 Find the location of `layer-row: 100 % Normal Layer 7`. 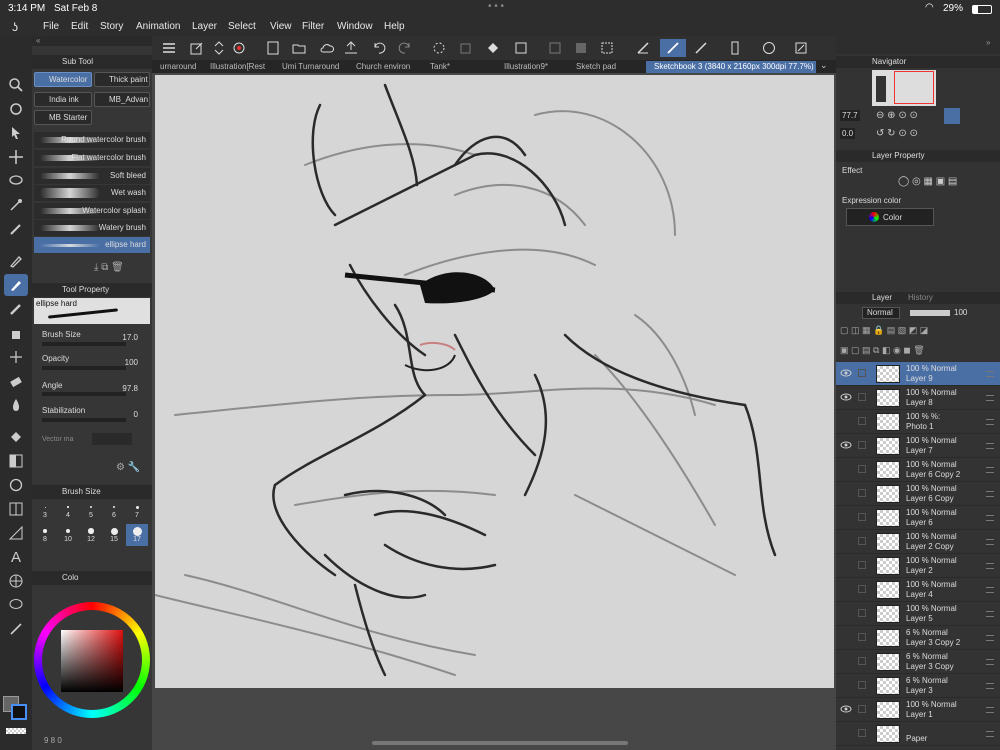

layer-row: 100 % Normal Layer 7 is located at coordinates (918, 446).